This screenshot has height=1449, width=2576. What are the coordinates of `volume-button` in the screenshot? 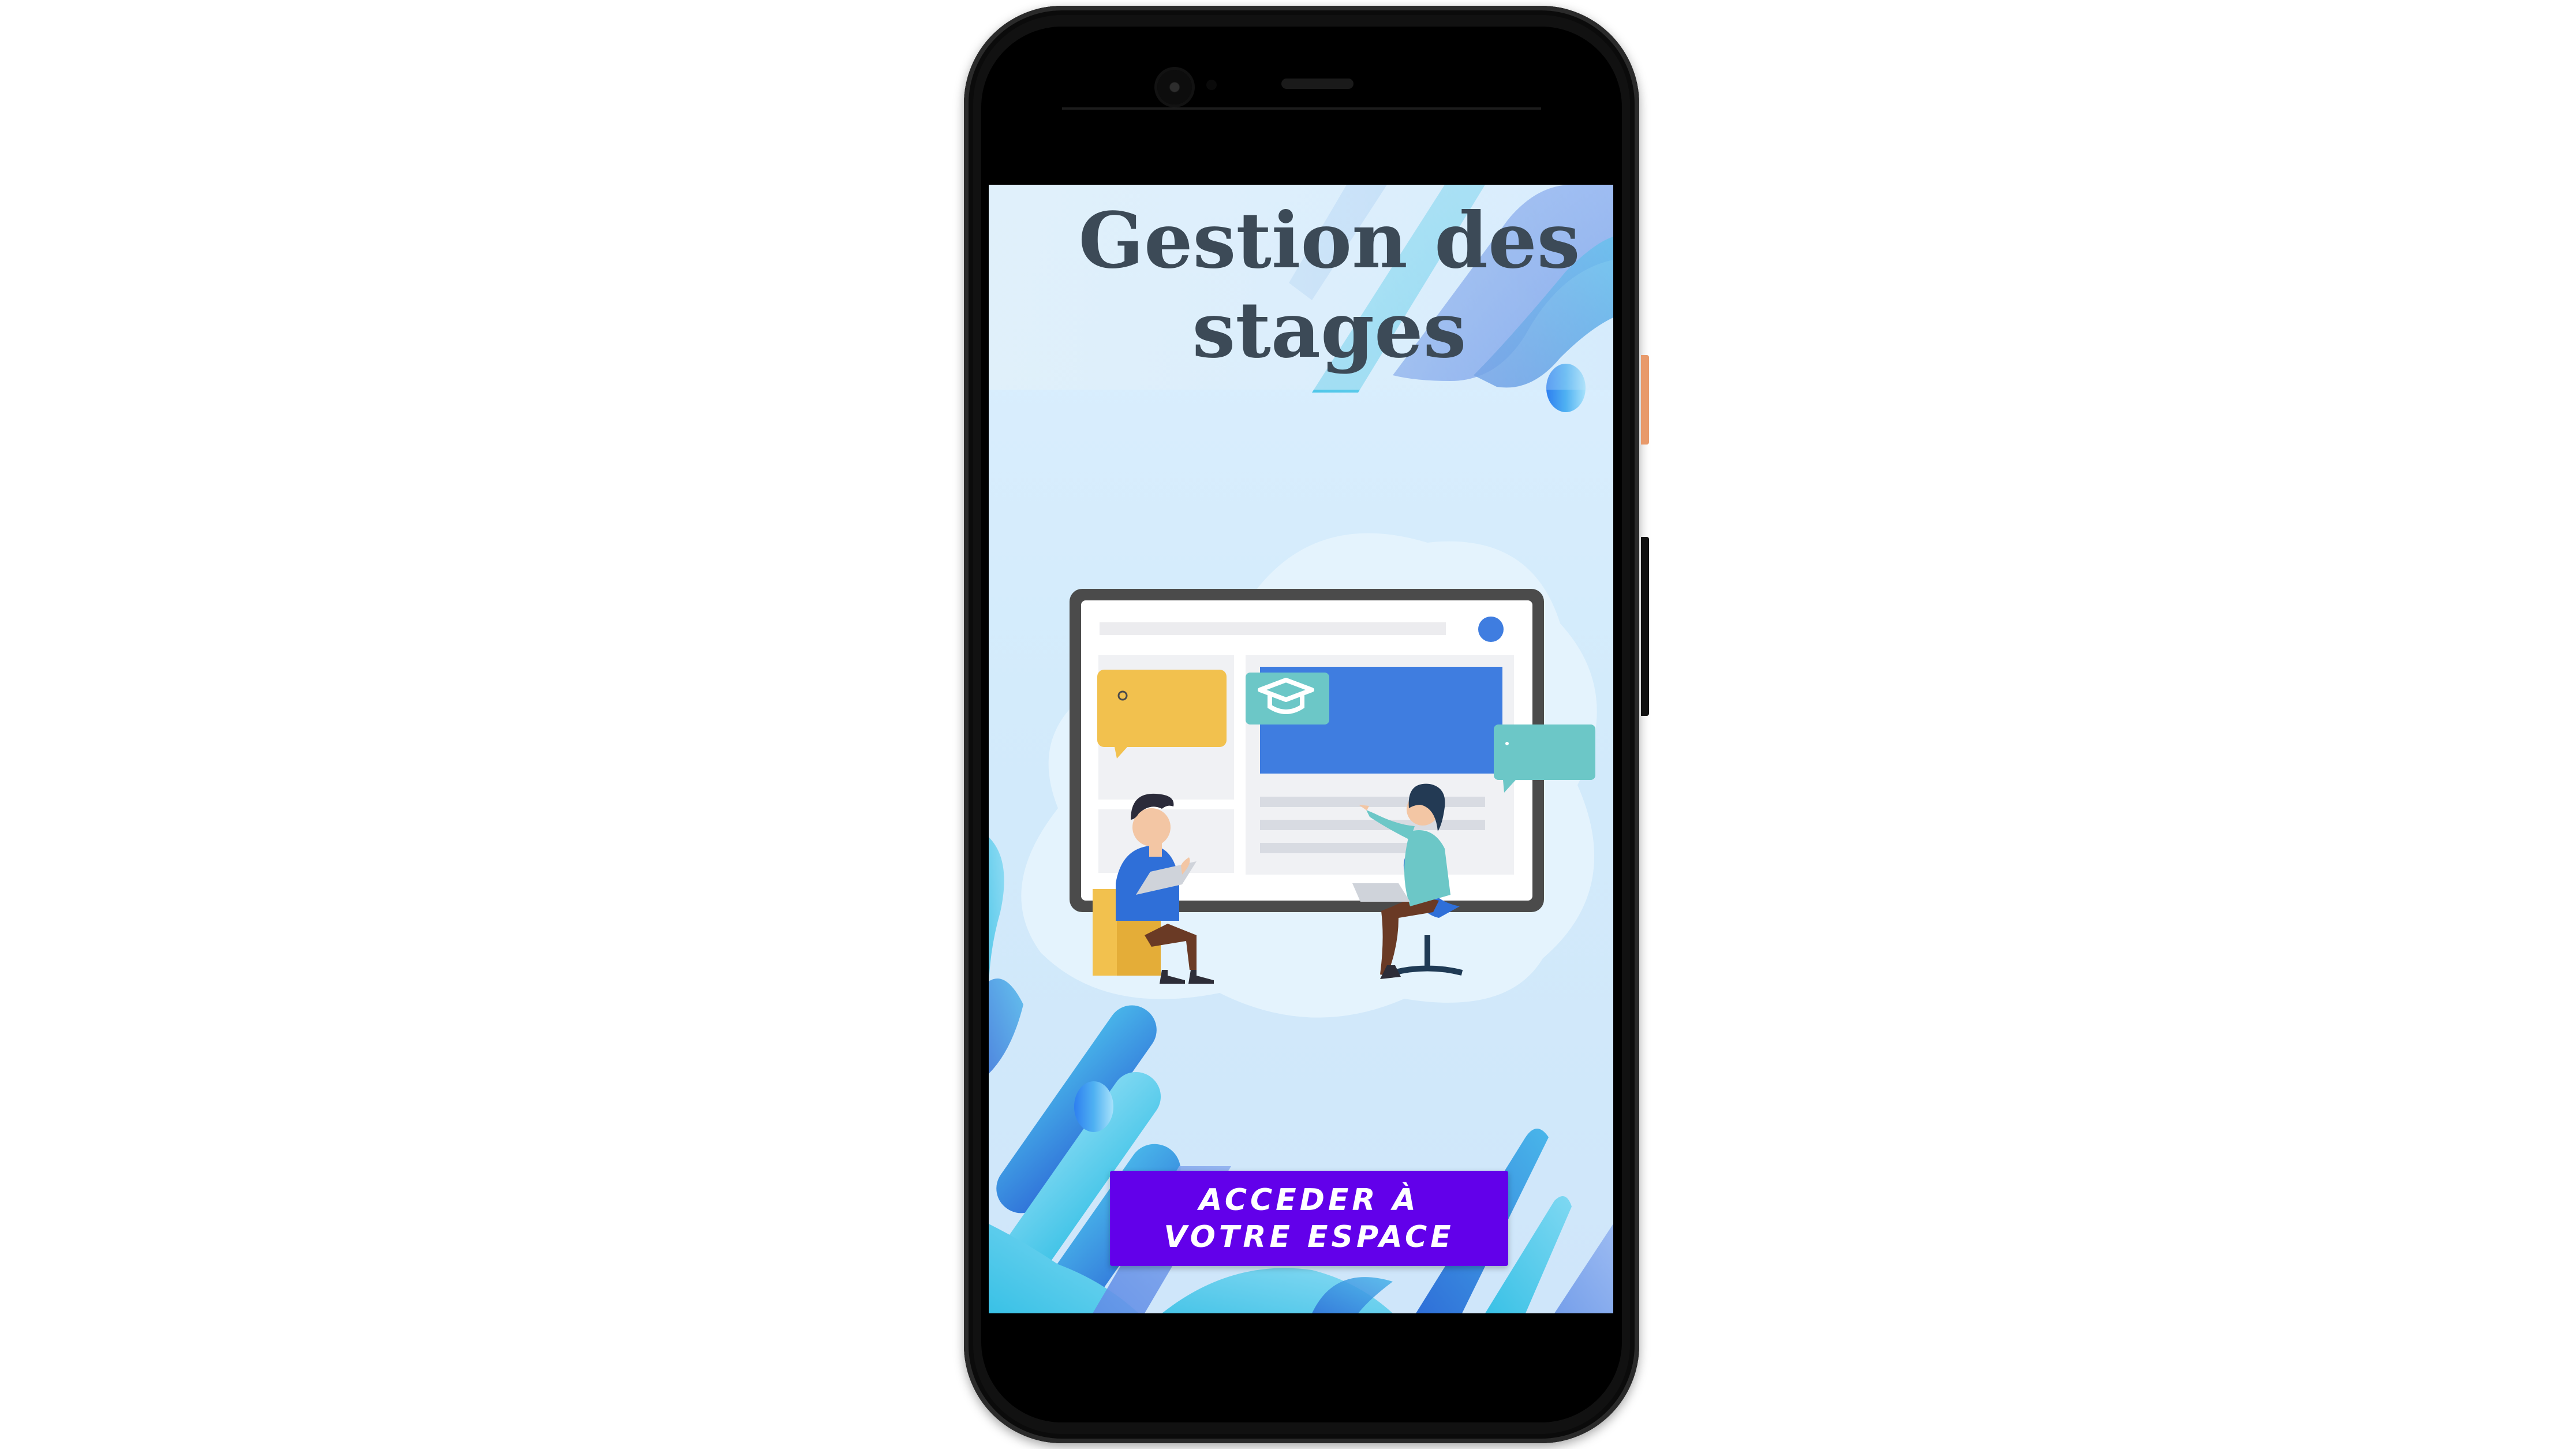 It's located at (1645, 626).